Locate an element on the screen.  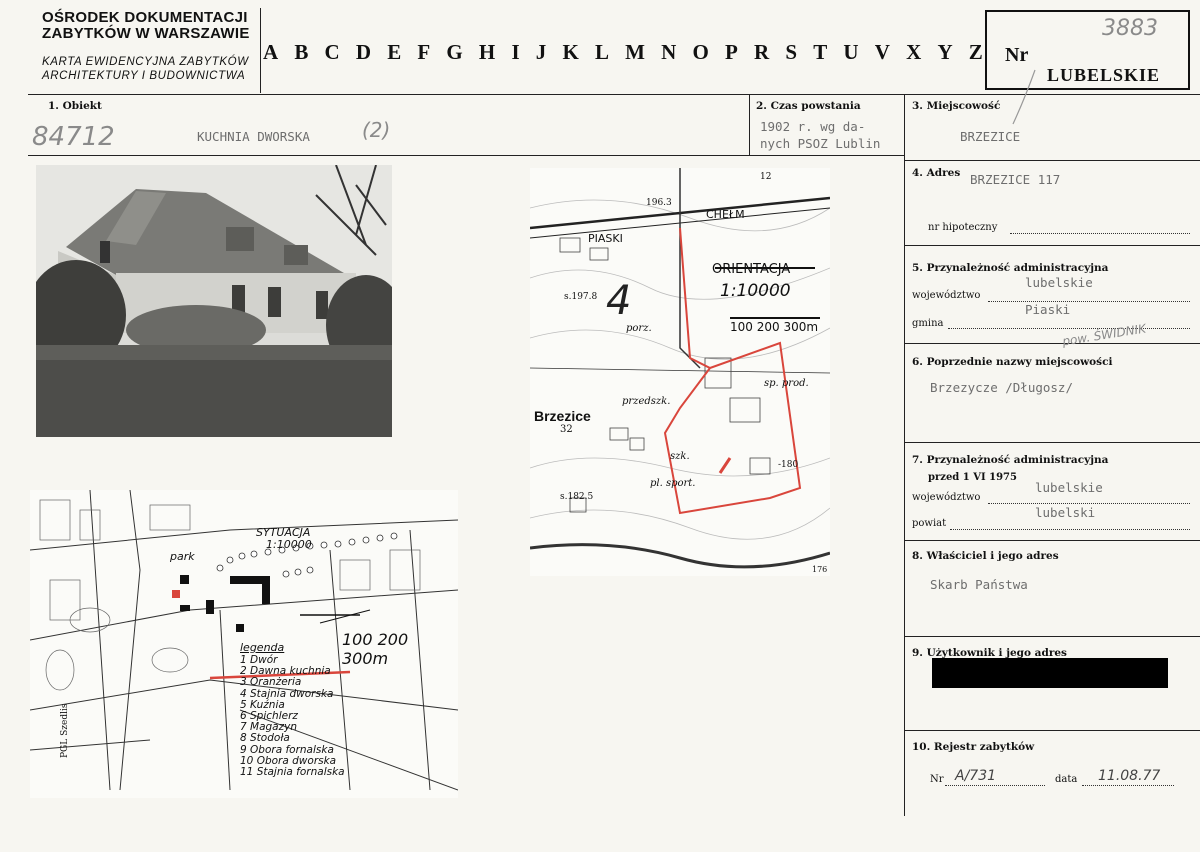
index-letter: O is located at coordinates (701, 52).